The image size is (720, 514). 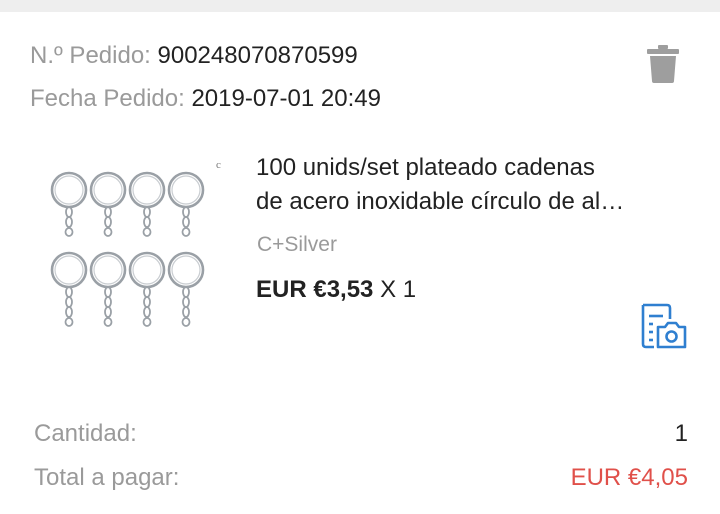 I want to click on price-line: EUR €3,53 X 1, so click(x=336, y=290).